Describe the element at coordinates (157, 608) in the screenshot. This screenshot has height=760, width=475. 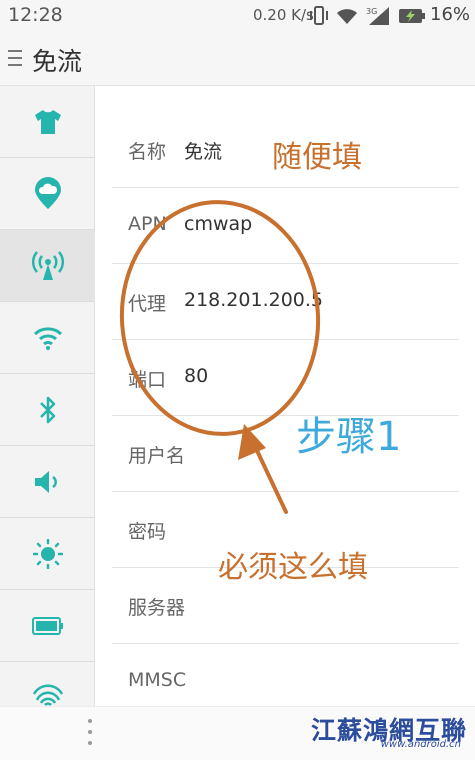
I see `server-label: 服务器` at that location.